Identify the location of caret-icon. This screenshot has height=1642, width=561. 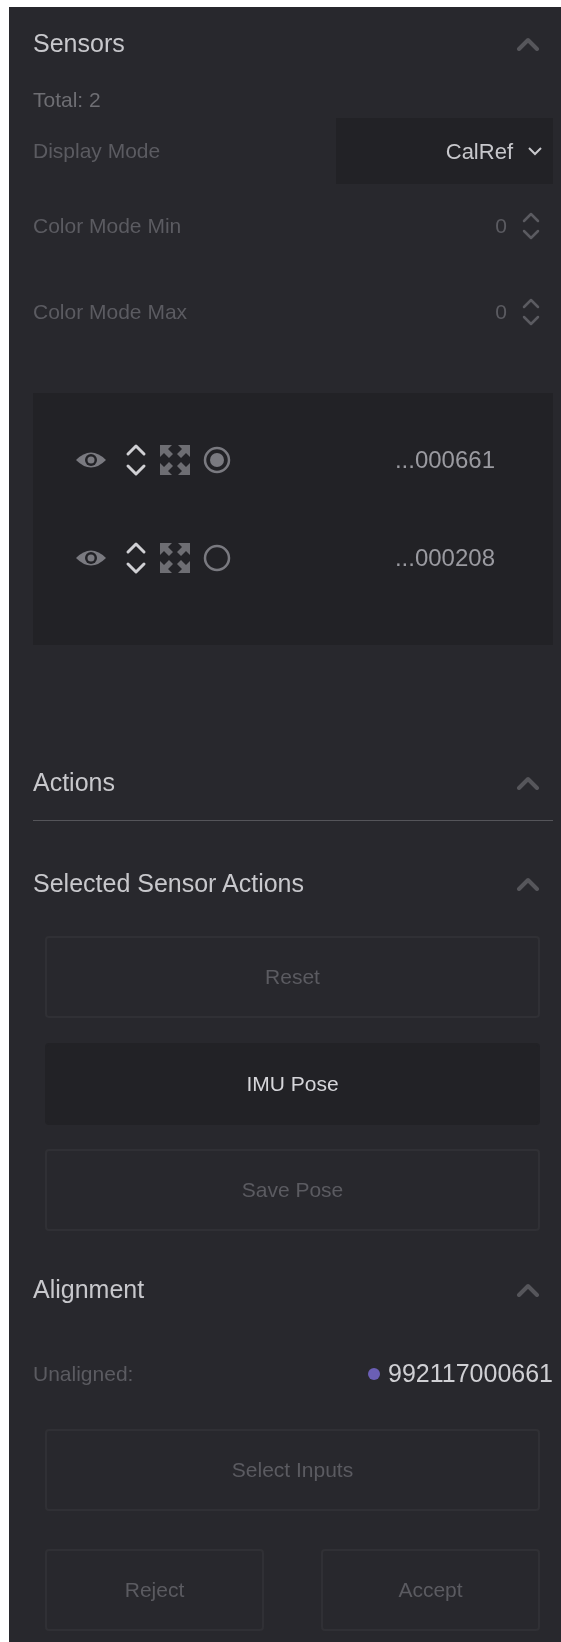
(535, 151).